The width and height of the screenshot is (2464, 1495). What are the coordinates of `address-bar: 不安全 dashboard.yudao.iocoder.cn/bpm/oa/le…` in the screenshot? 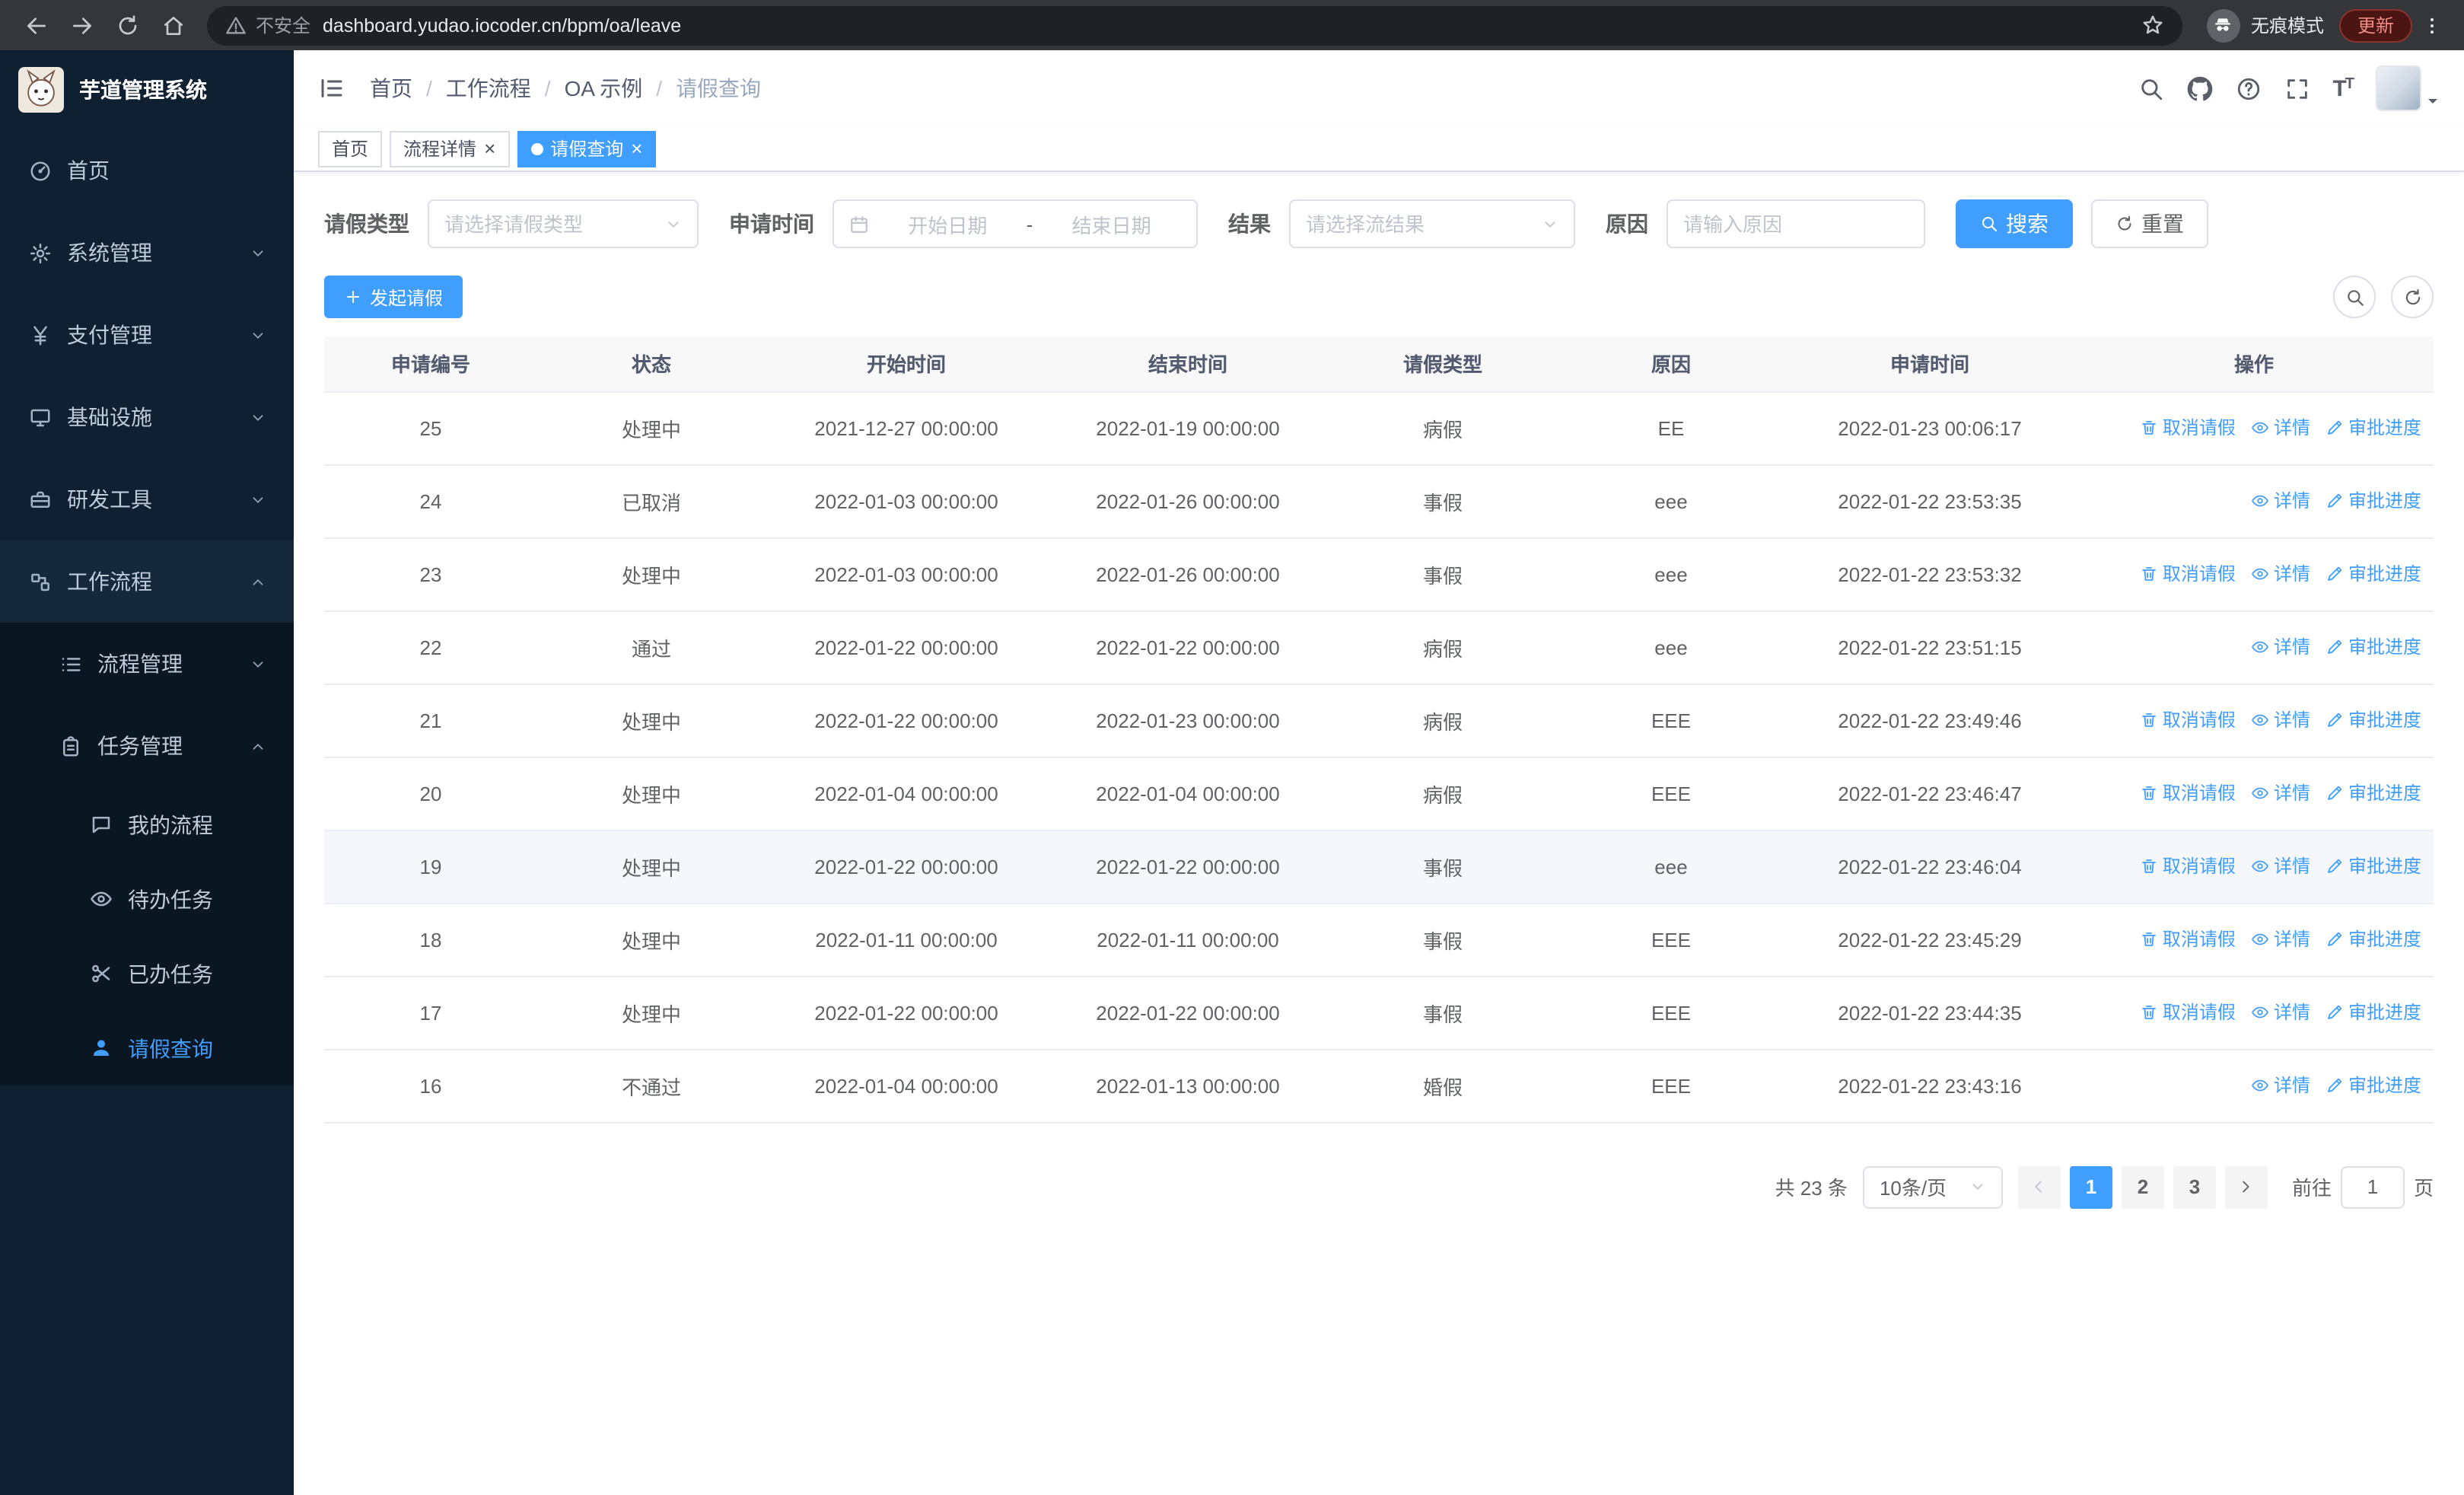 It's located at (1194, 25).